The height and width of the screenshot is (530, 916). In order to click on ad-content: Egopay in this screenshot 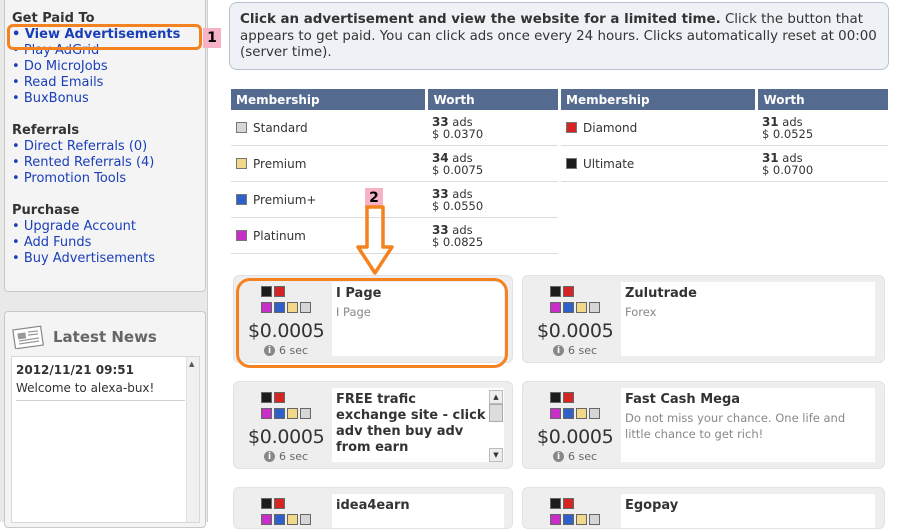, I will do `click(748, 511)`.